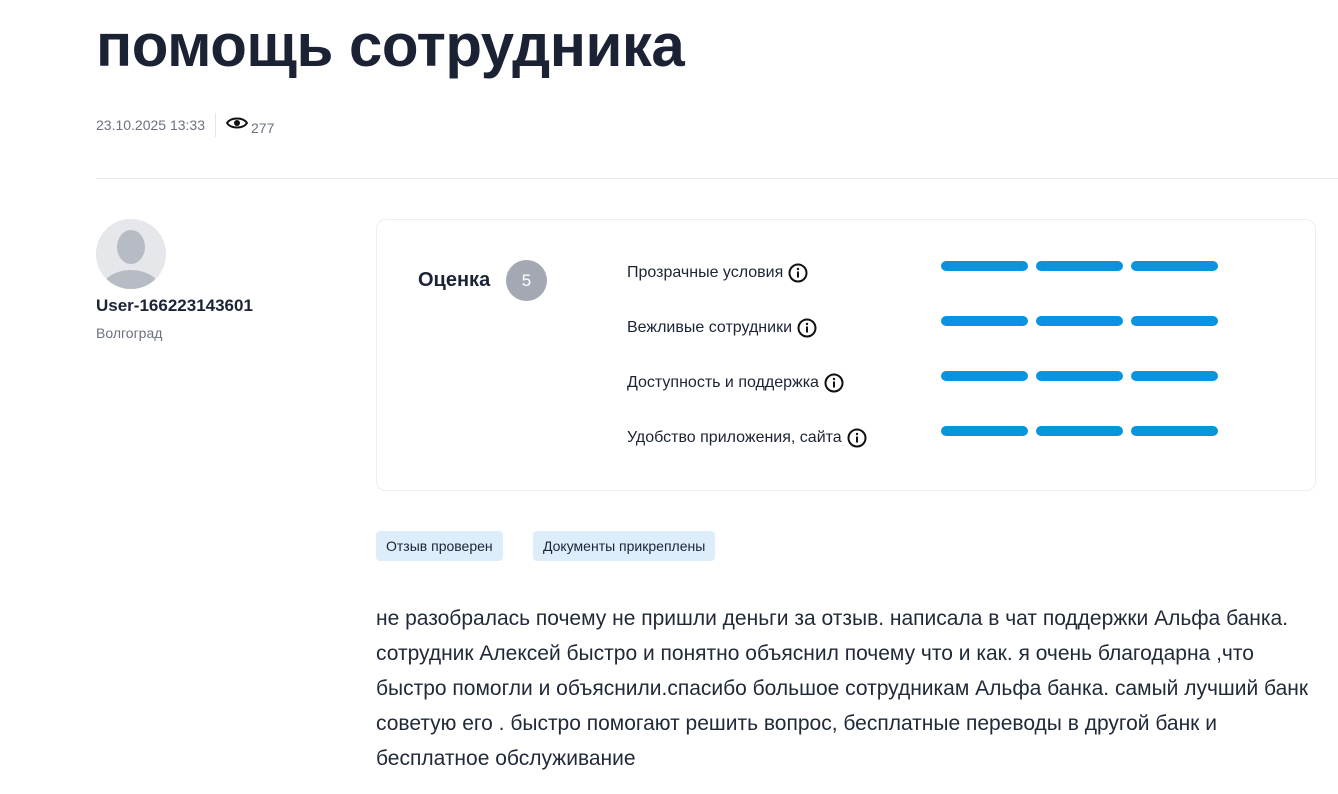 Image resolution: width=1338 pixels, height=794 pixels. I want to click on meta-divider, so click(215, 125).